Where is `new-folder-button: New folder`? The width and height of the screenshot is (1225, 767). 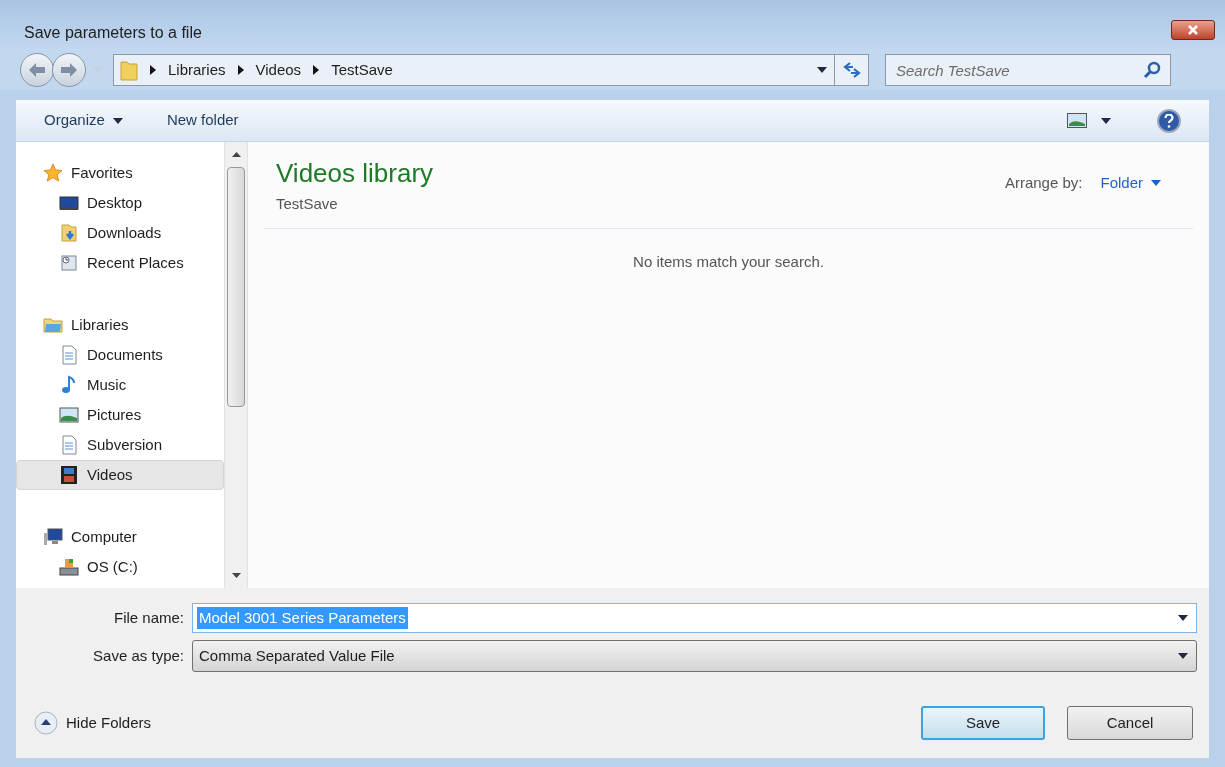
new-folder-button: New folder is located at coordinates (202, 120).